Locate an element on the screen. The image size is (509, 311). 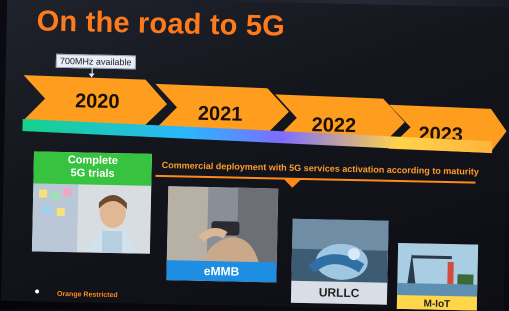
card-urllc: URLLC is located at coordinates (339, 261).